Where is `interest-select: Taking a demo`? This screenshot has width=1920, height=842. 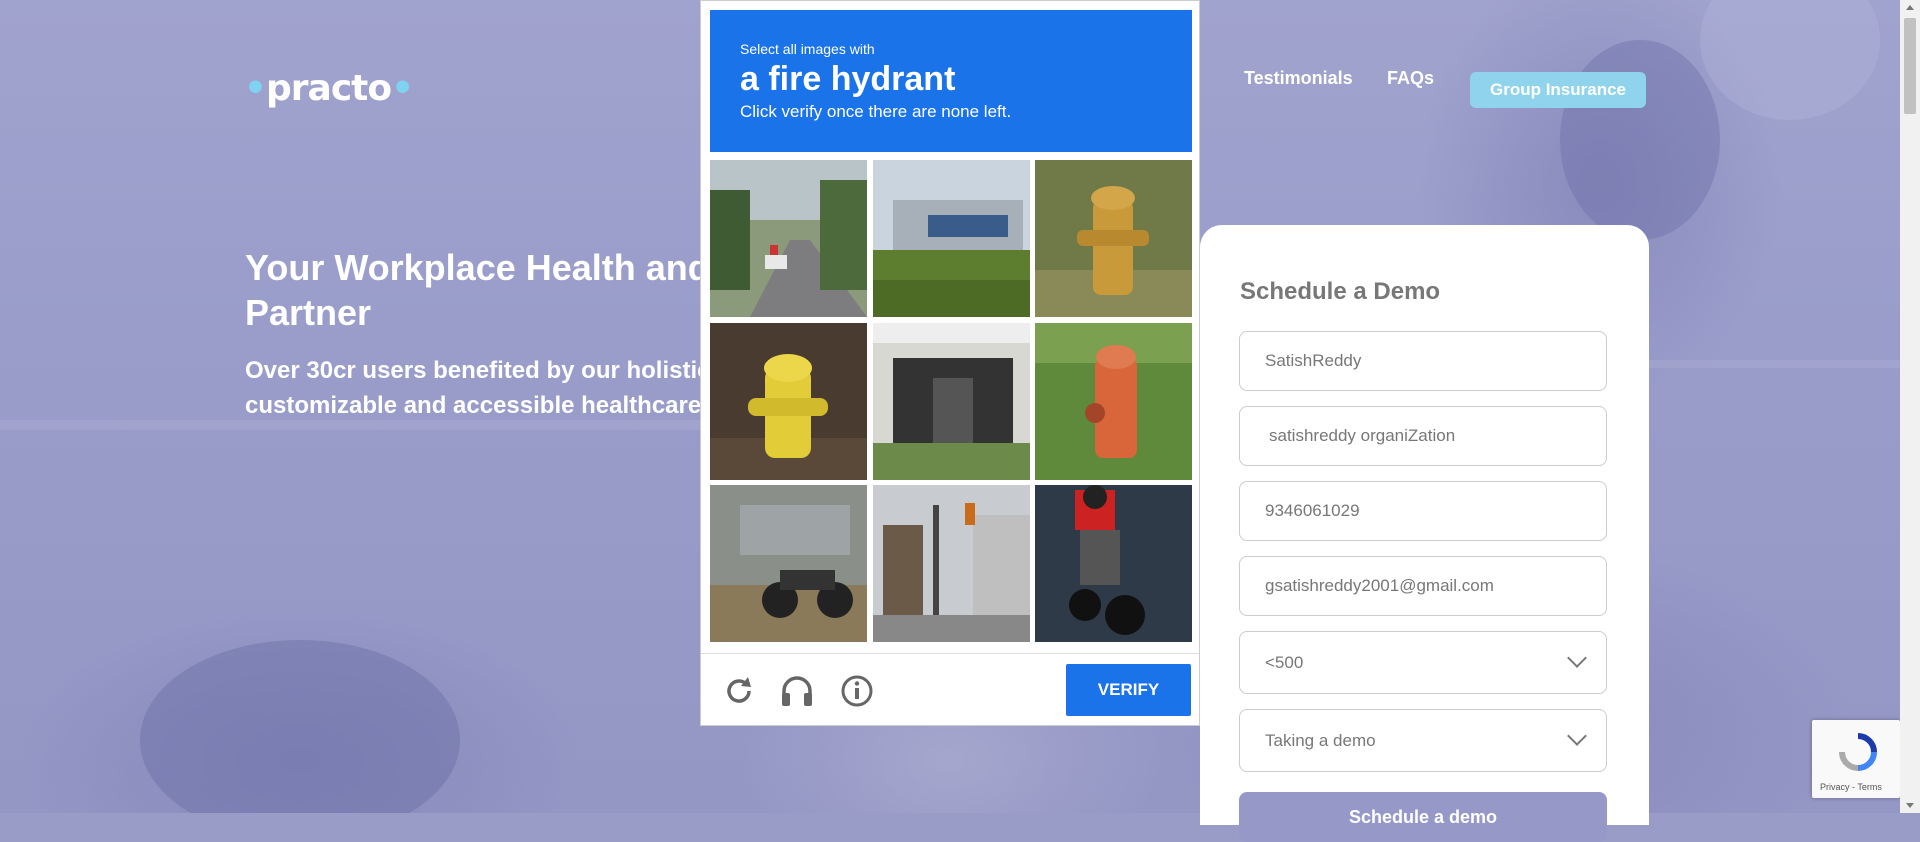 interest-select: Taking a demo is located at coordinates (1423, 740).